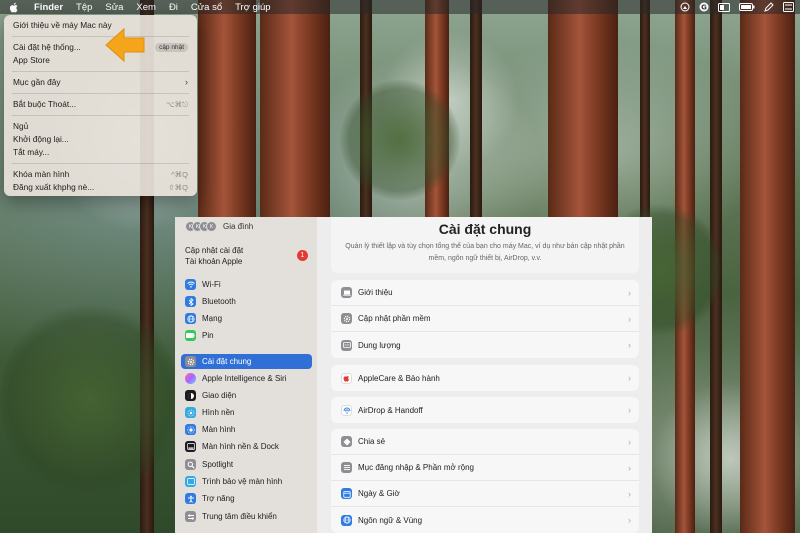 The image size is (800, 533). What do you see at coordinates (239, 516) in the screenshot?
I see `sidebar-item-label: Trung tâm điều khiển` at bounding box center [239, 516].